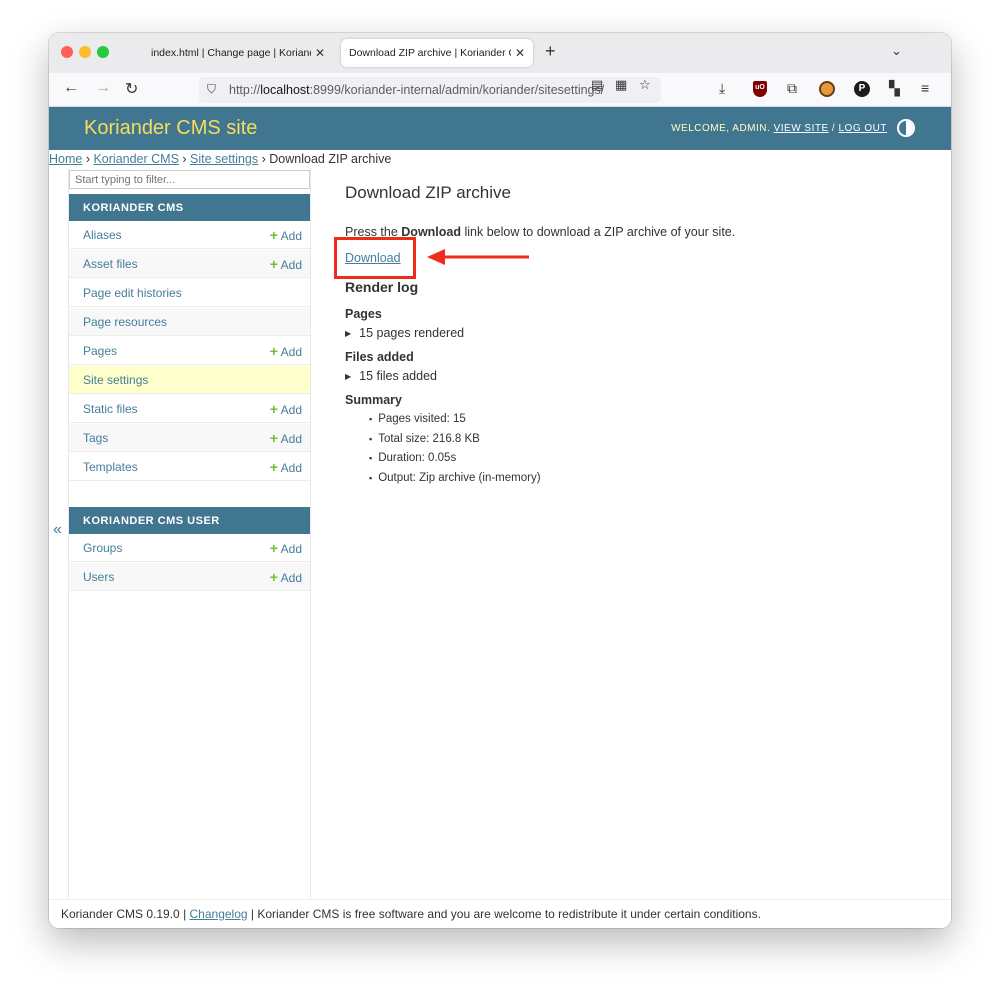 The height and width of the screenshot is (993, 1000). What do you see at coordinates (645, 85) in the screenshot?
I see `bookmark-star-icon: ☆` at bounding box center [645, 85].